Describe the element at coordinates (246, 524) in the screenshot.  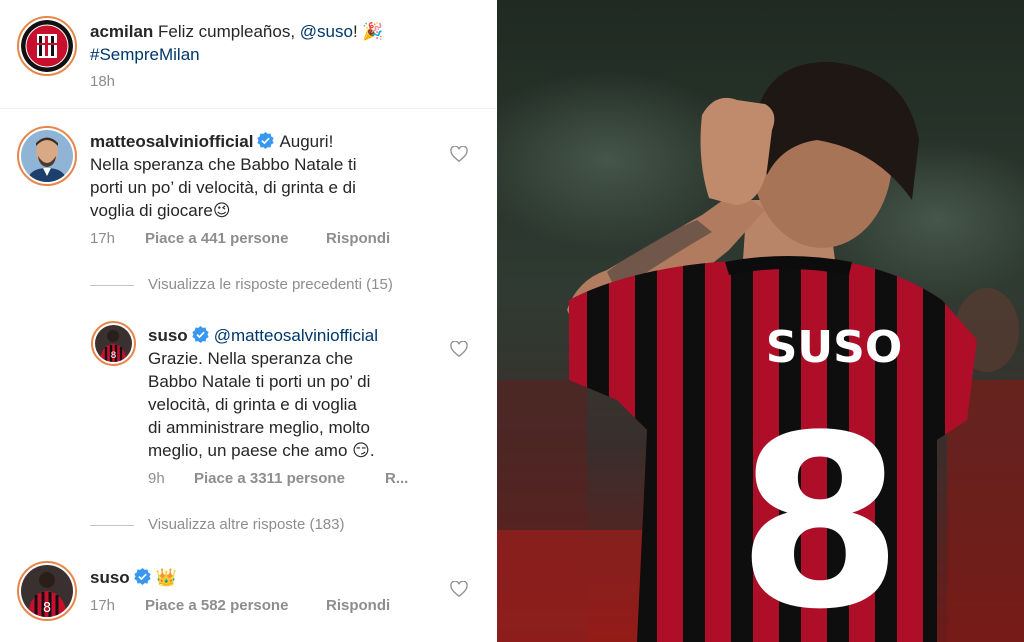
I see `view-more-replies: Visualizza altre risposte (183)` at that location.